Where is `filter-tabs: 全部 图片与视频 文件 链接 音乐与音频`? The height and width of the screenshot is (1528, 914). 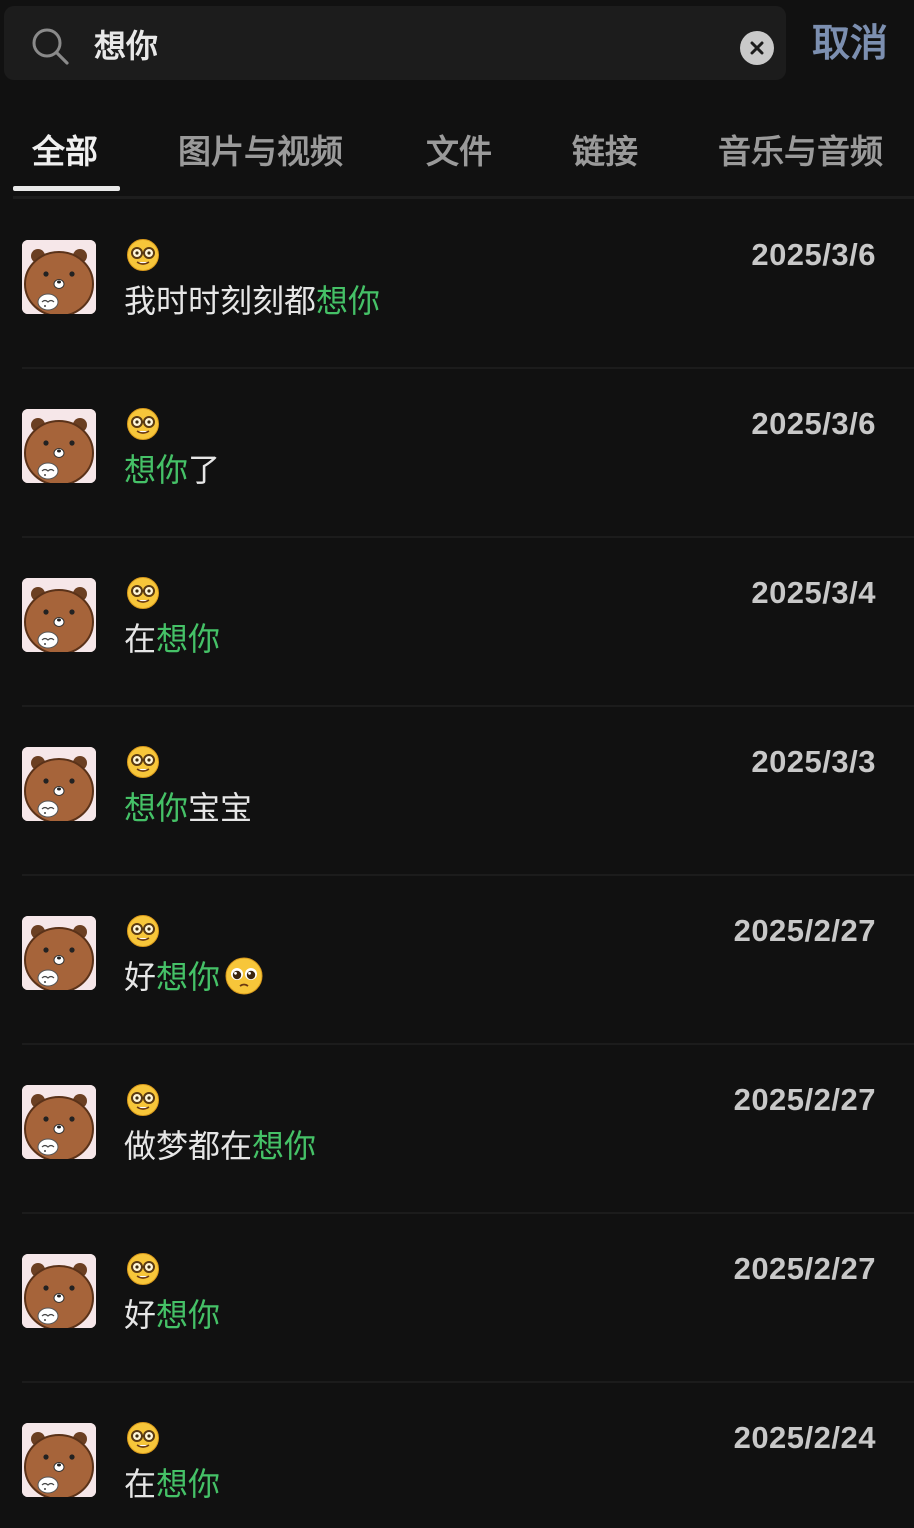 filter-tabs: 全部 图片与视频 文件 链接 音乐与音频 is located at coordinates (457, 152).